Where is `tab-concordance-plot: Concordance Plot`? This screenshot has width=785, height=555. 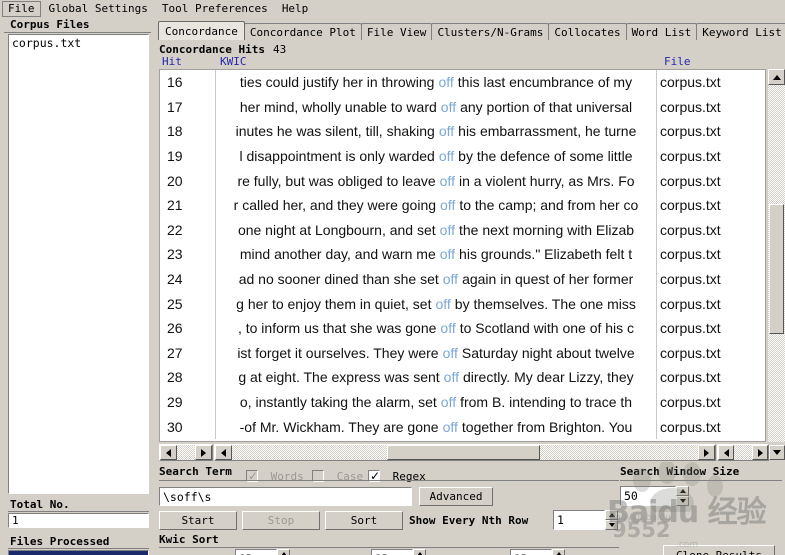
tab-concordance-plot: Concordance Plot is located at coordinates (302, 31).